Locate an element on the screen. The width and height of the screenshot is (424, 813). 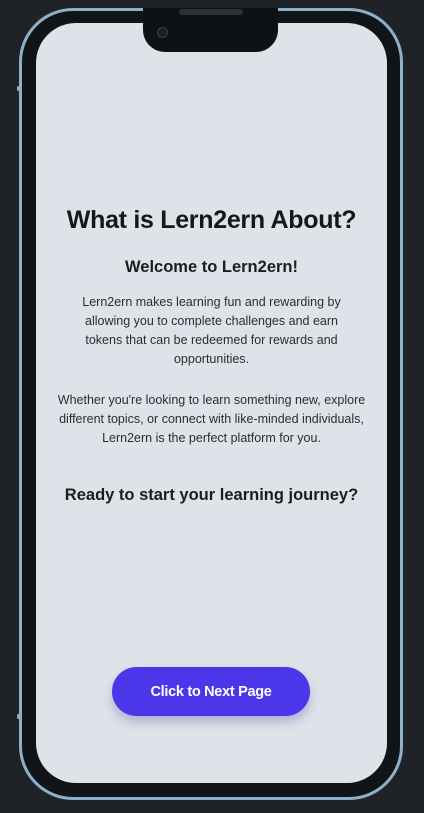
welcome-heading: Welcome to Lern2ern! is located at coordinates (211, 267).